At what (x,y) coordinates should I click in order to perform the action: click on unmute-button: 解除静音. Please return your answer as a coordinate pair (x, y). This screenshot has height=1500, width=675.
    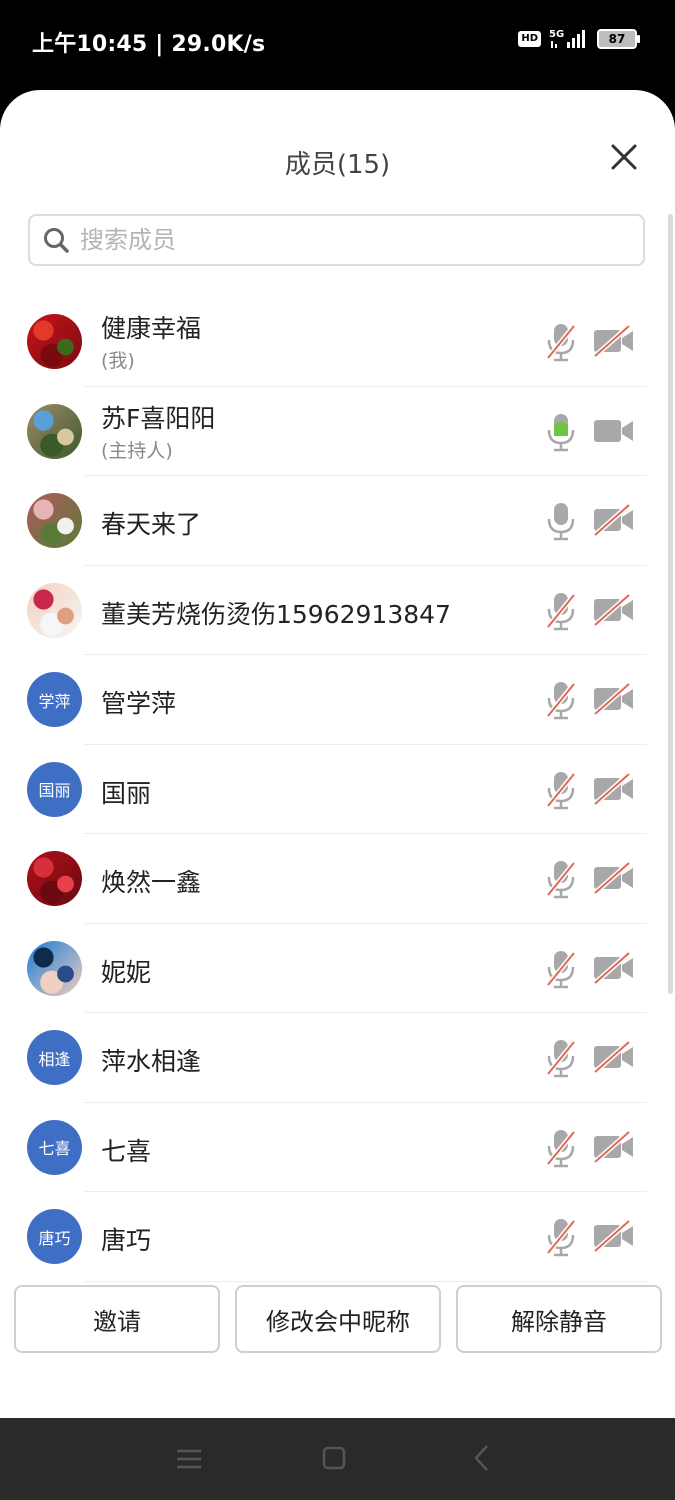
    Looking at the image, I should click on (559, 1319).